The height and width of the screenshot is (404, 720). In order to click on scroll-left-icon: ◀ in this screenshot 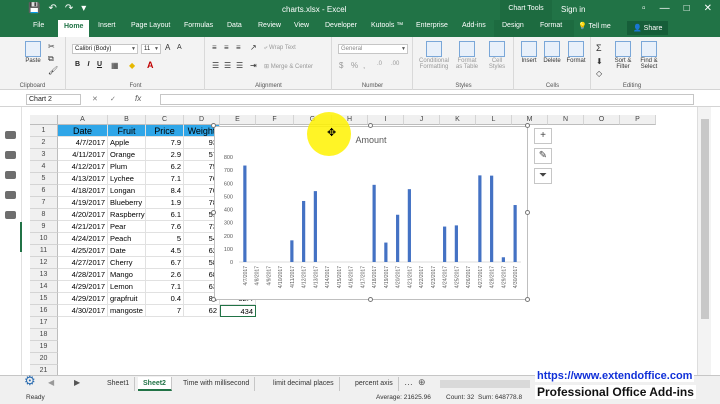, I will do `click(51, 382)`.